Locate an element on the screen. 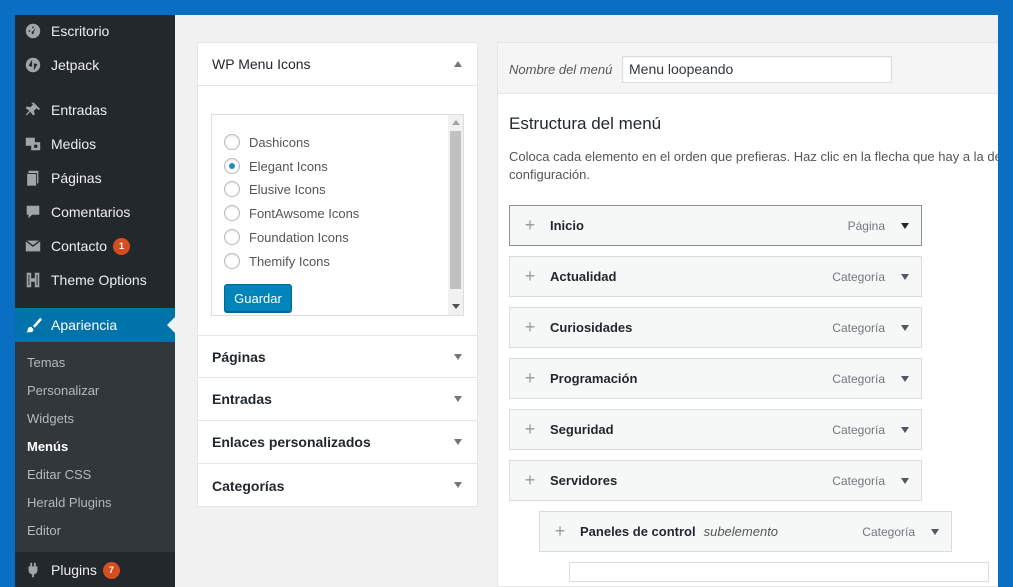  save-button: Guardar is located at coordinates (258, 298).